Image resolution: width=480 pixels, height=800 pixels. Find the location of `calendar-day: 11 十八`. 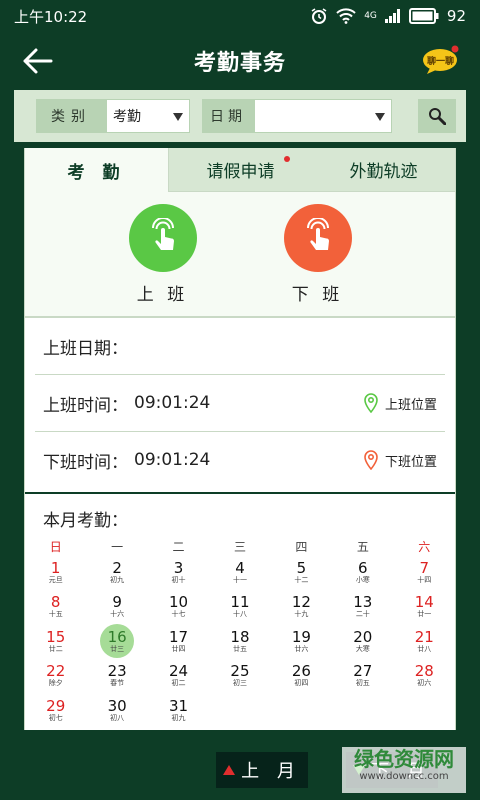

calendar-day: 11 十八 is located at coordinates (240, 607).